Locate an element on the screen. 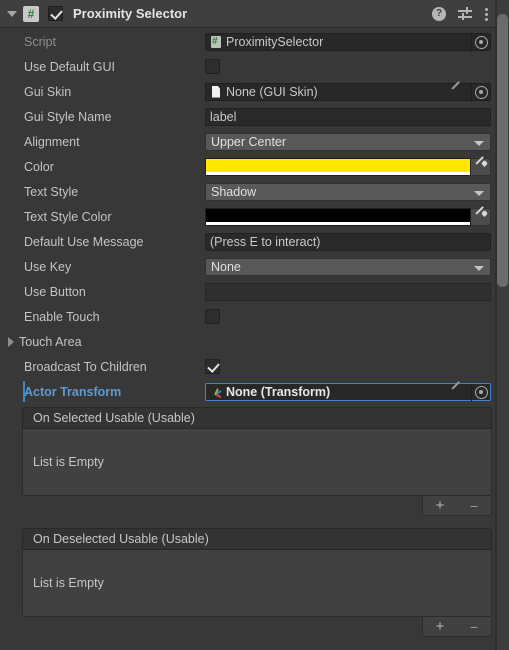 The image size is (509, 650). property-row-broadcast-to-children: Broadcast To Children is located at coordinates (248, 366).